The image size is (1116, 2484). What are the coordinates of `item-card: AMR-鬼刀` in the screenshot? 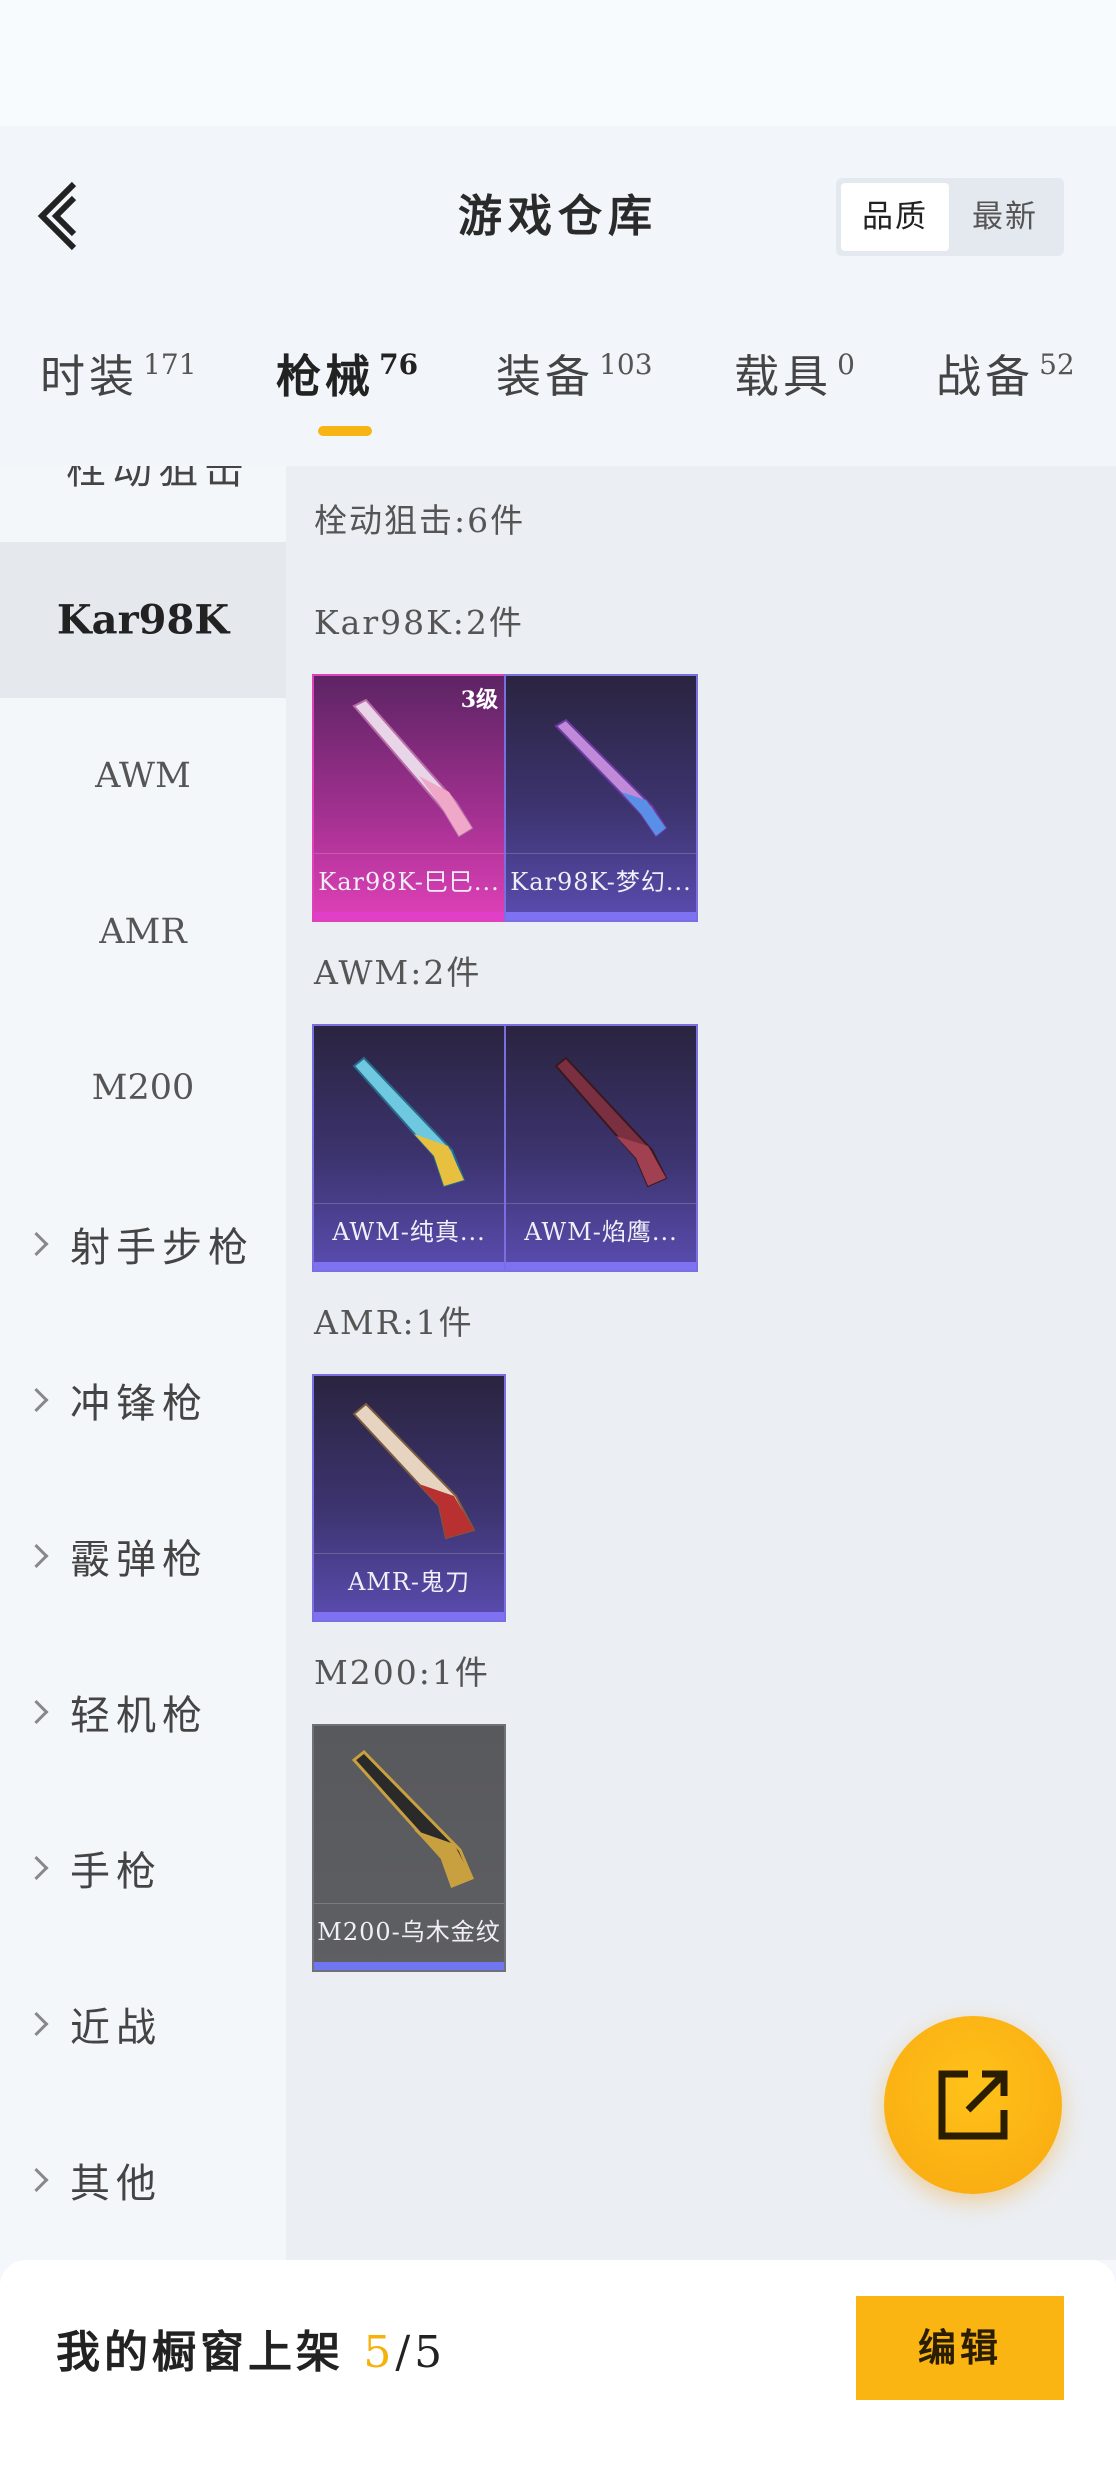 It's located at (409, 1498).